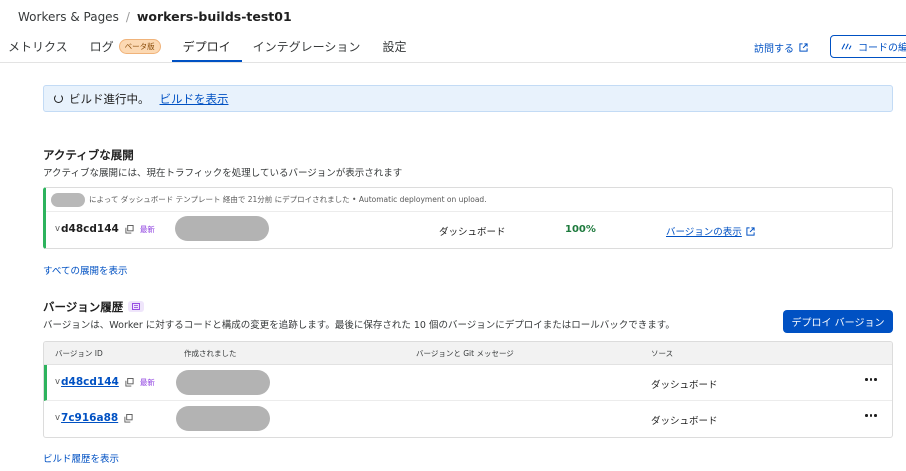 Image resolution: width=906 pixels, height=471 pixels. I want to click on breadcrumb: Workers & Pages / workers-builds-test01, so click(155, 16).